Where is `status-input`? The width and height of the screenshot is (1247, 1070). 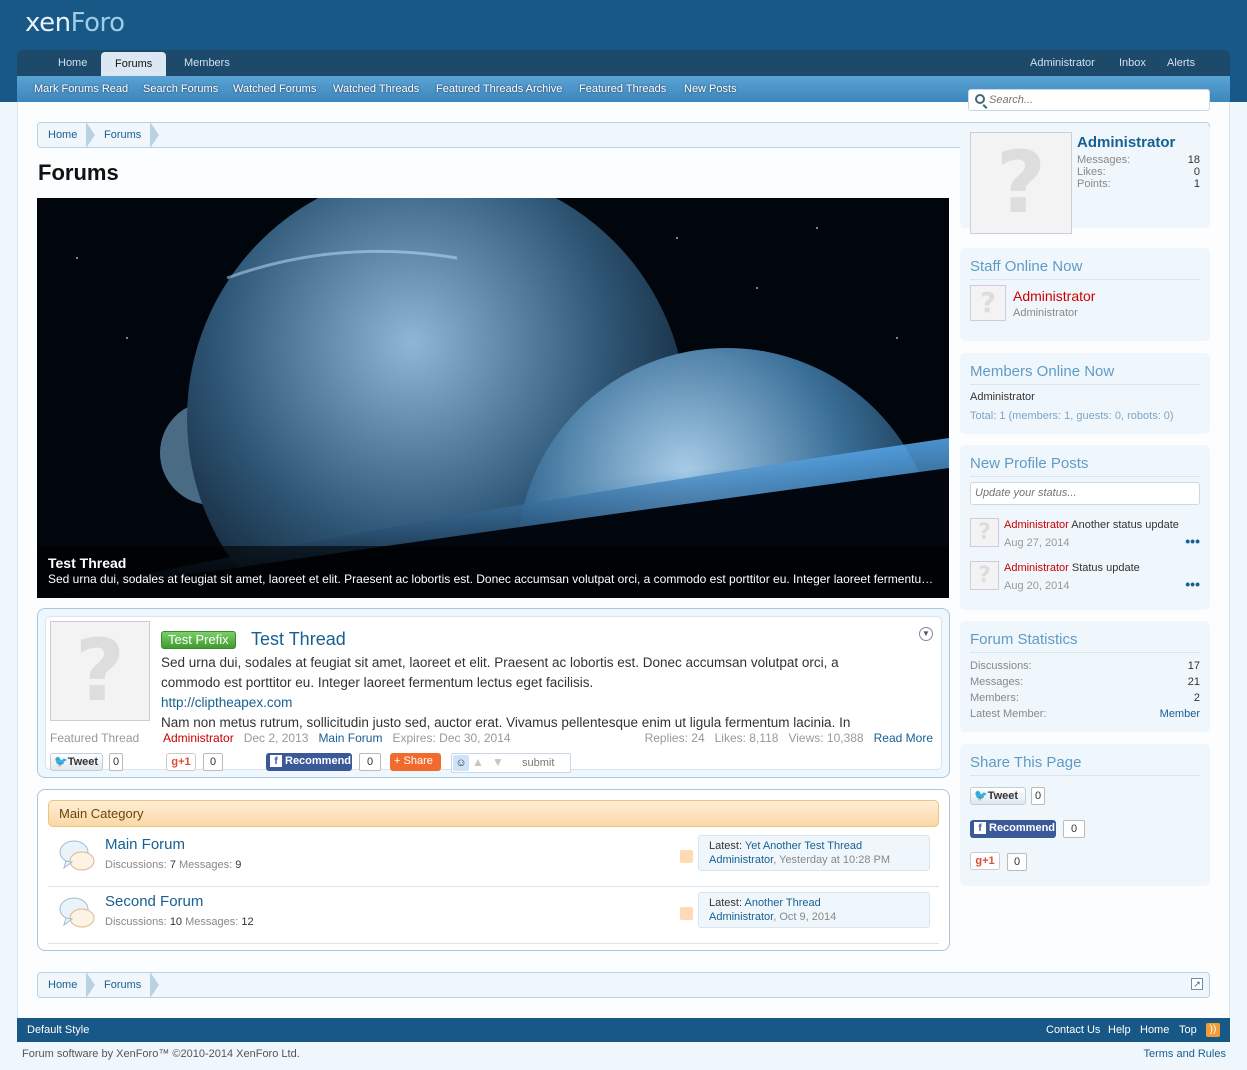
status-input is located at coordinates (1085, 493).